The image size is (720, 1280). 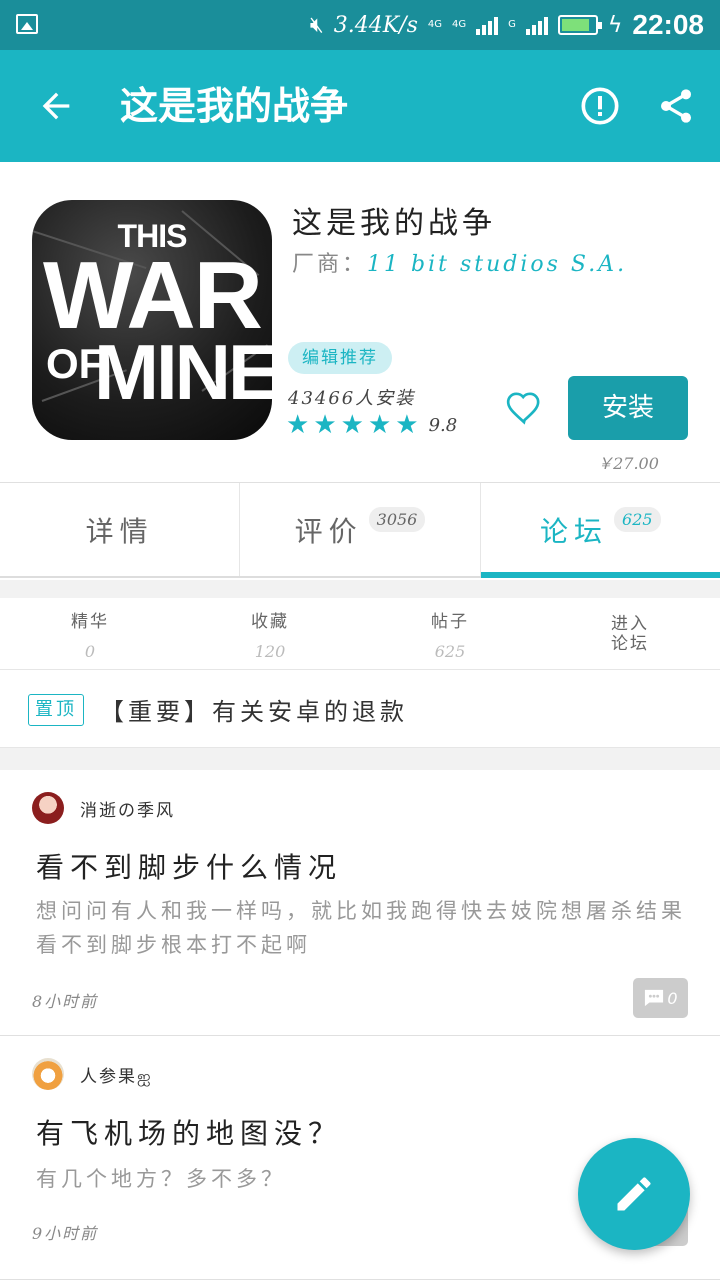 What do you see at coordinates (270, 621) in the screenshot?
I see `stat-label: 收藏` at bounding box center [270, 621].